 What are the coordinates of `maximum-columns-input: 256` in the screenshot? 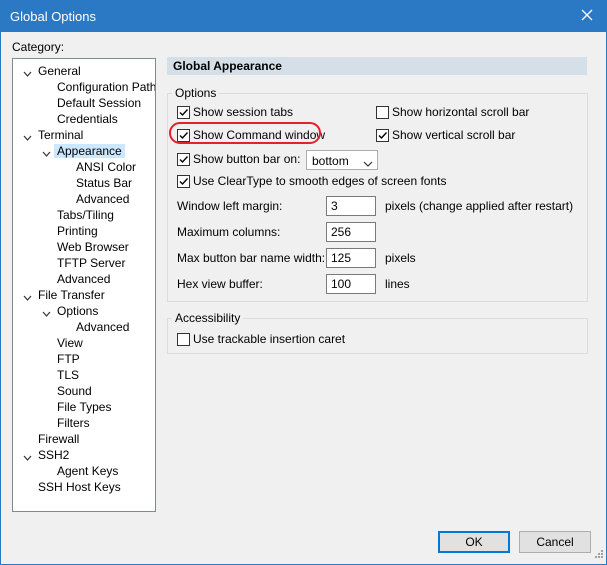 It's located at (351, 232).